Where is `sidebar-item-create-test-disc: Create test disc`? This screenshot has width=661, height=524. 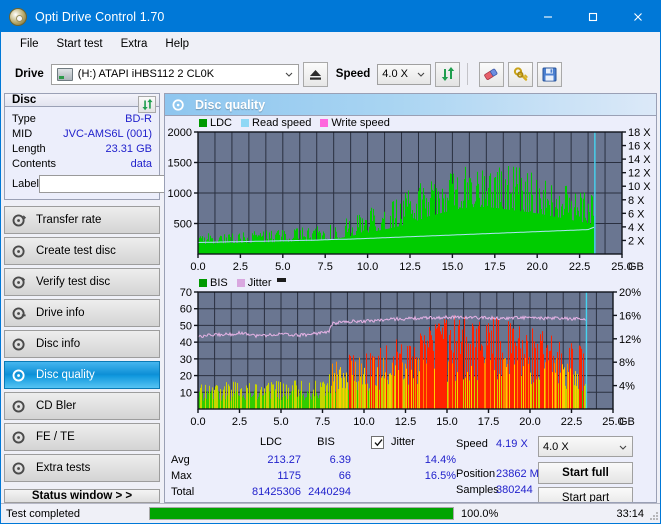
sidebar-item-create-test-disc: Create test disc is located at coordinates (82, 251).